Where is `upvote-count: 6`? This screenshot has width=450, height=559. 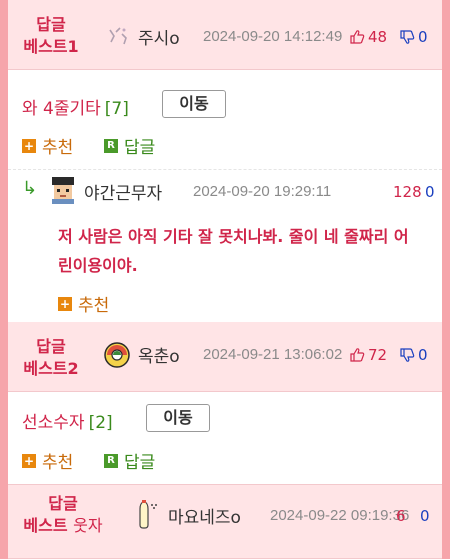 upvote-count: 6 is located at coordinates (401, 516).